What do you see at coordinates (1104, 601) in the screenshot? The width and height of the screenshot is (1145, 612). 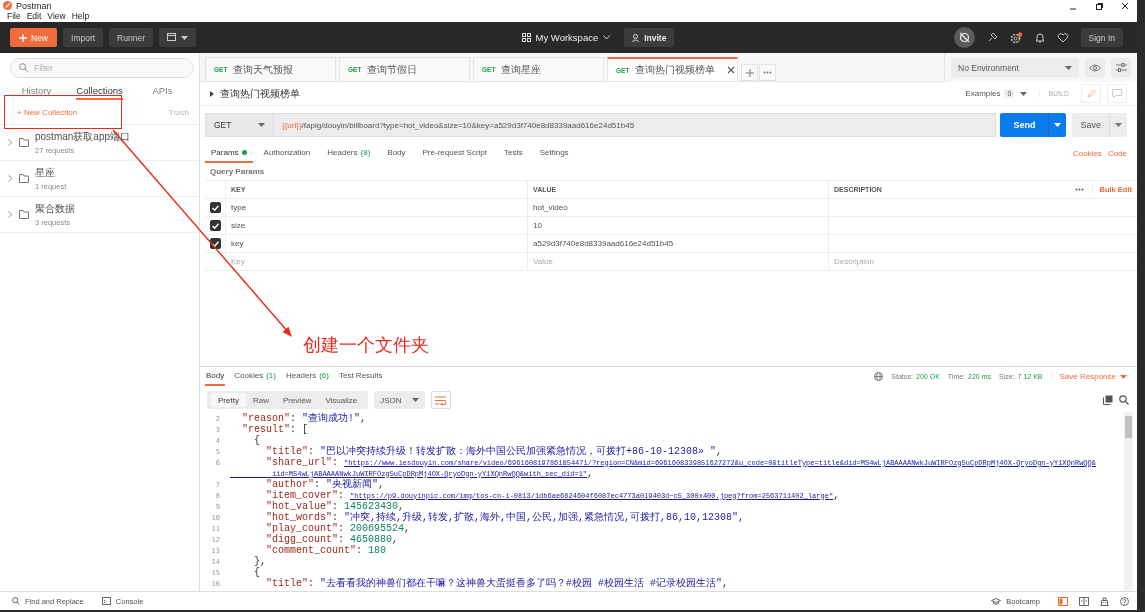 I see `building-icon` at bounding box center [1104, 601].